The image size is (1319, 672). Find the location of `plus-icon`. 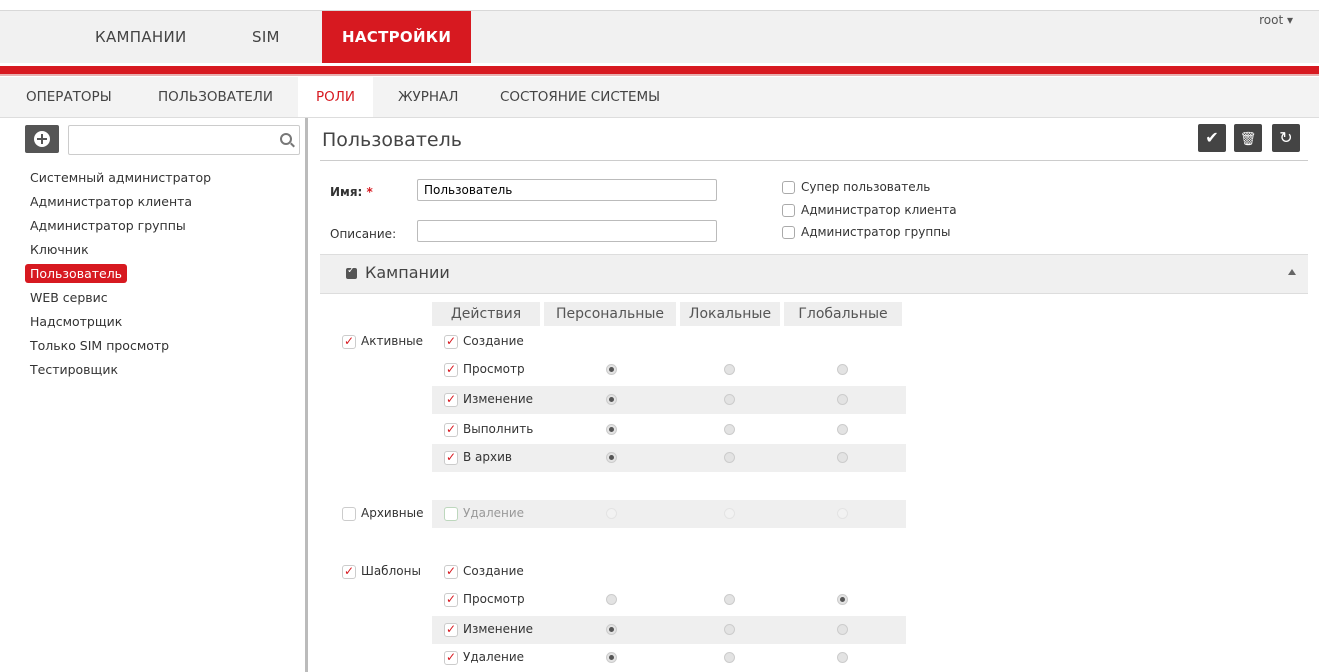

plus-icon is located at coordinates (42, 139).